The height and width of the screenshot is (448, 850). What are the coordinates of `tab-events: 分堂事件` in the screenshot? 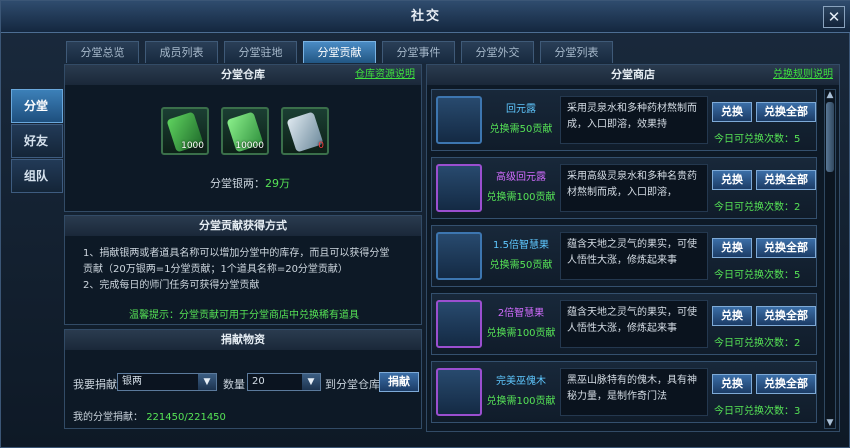 It's located at (418, 52).